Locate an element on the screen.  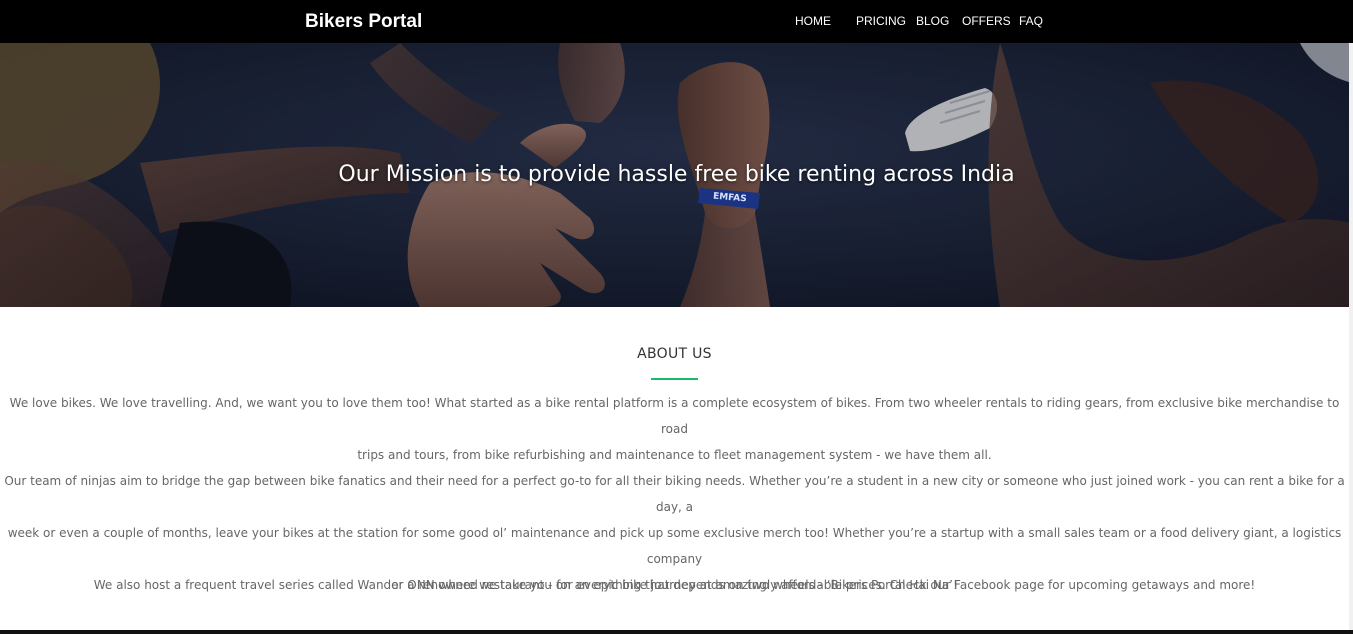
nav-blog: BLOG is located at coordinates (932, 21).